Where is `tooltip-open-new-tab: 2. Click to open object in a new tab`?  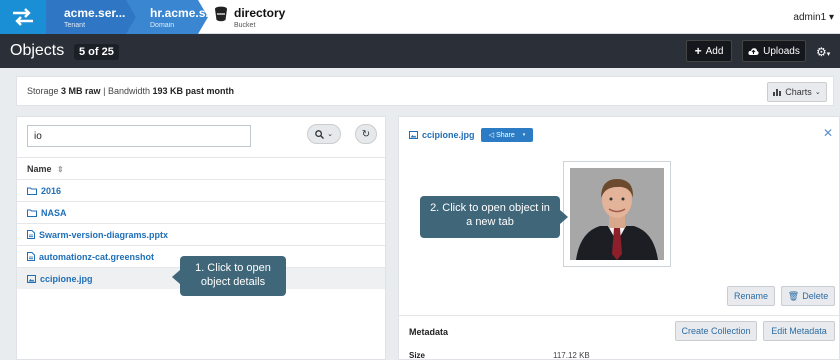
tooltip-open-new-tab: 2. Click to open object in a new tab is located at coordinates (494, 217).